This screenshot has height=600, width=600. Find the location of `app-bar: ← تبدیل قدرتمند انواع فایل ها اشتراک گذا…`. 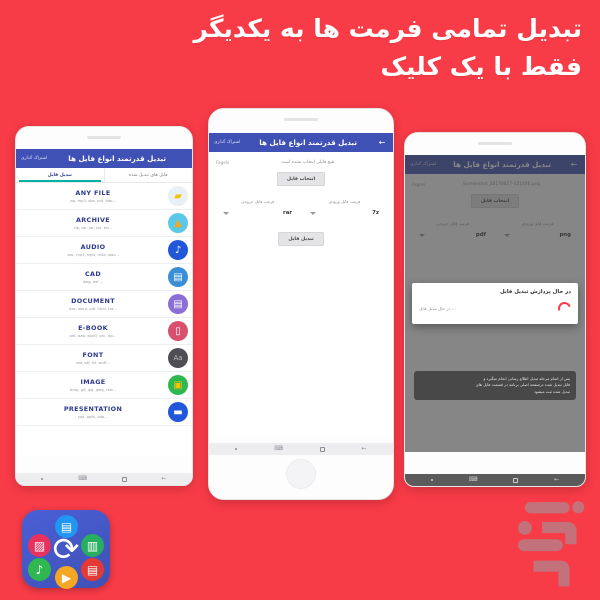

app-bar: ← تبدیل قدرتمند انواع فایل ها اشتراک گذا… is located at coordinates (301, 142).